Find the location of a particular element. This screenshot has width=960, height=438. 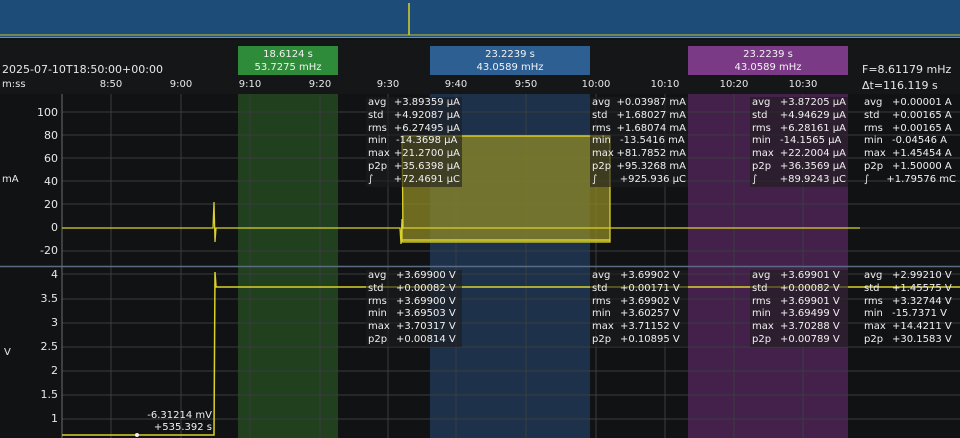

marker-green-frequency: 53.7275 mHz is located at coordinates (288, 67).